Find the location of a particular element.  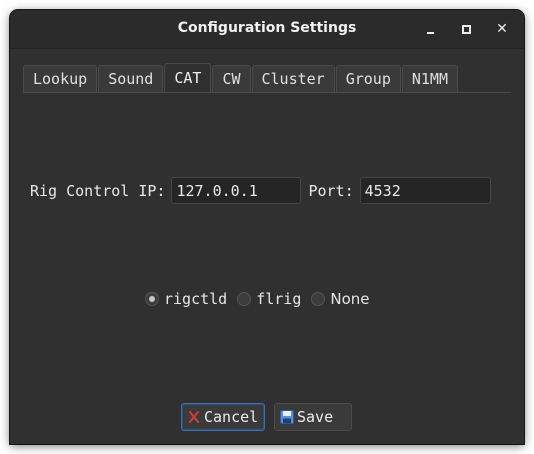

tab-bar: Lookup Sound CAT CW Cluster Group N1MM is located at coordinates (240, 77).